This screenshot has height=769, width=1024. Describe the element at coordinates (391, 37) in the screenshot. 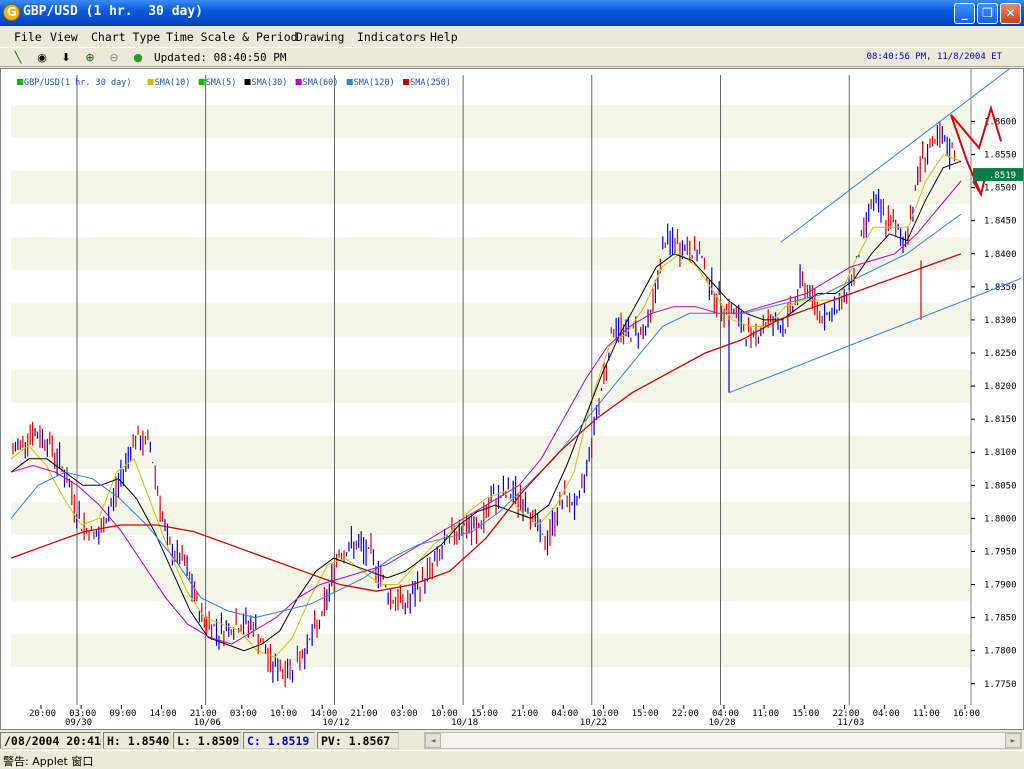

I see `menu-indicators: Indicators` at that location.